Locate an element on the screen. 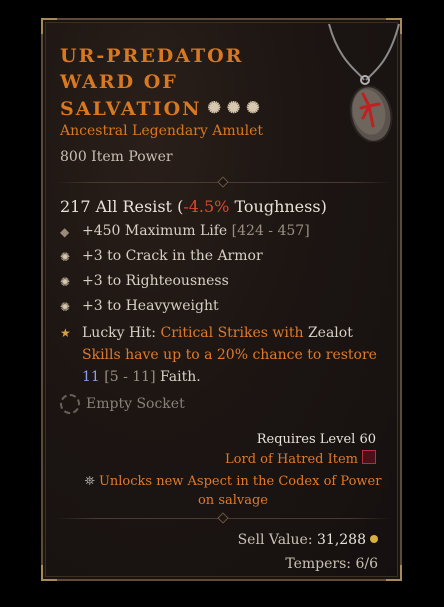 Image resolution: width=444 pixels, height=607 pixels. lord-of-hatred-icon is located at coordinates (369, 457).